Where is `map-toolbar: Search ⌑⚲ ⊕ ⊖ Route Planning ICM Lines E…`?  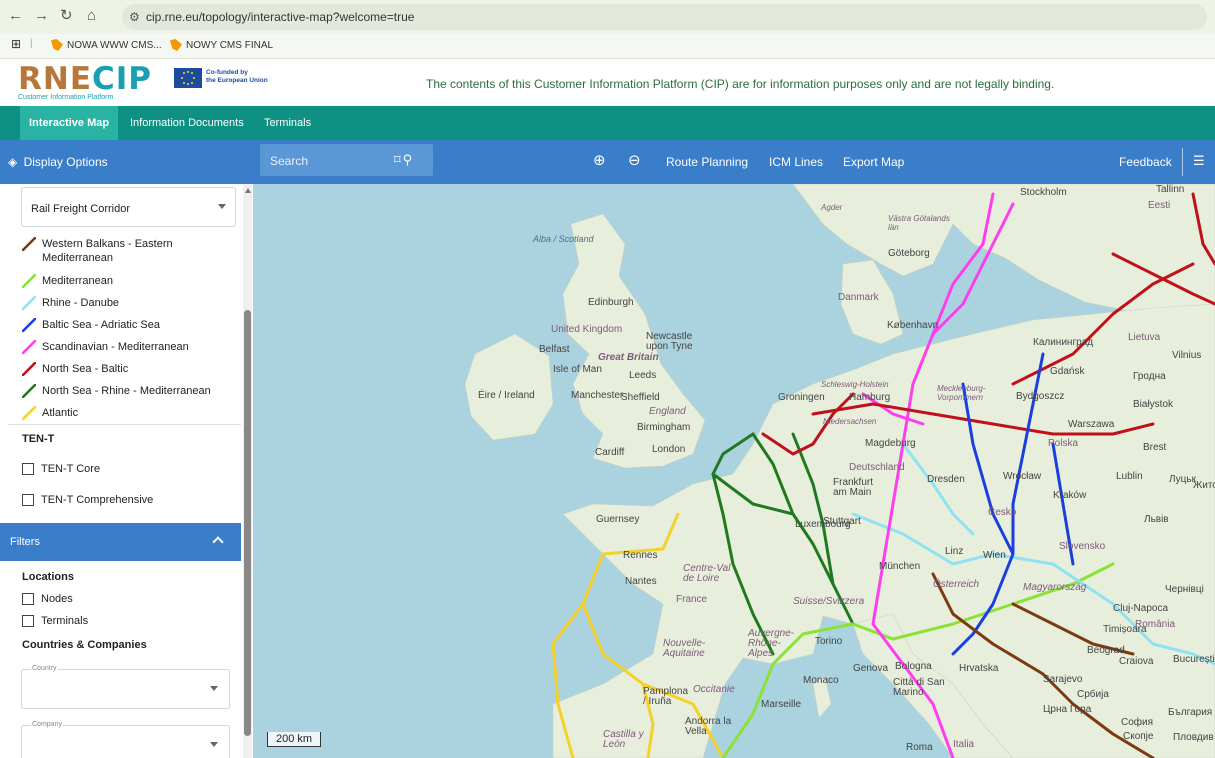
map-toolbar: Search ⌑⚲ ⊕ ⊖ Route Planning ICM Lines E… is located at coordinates (734, 162).